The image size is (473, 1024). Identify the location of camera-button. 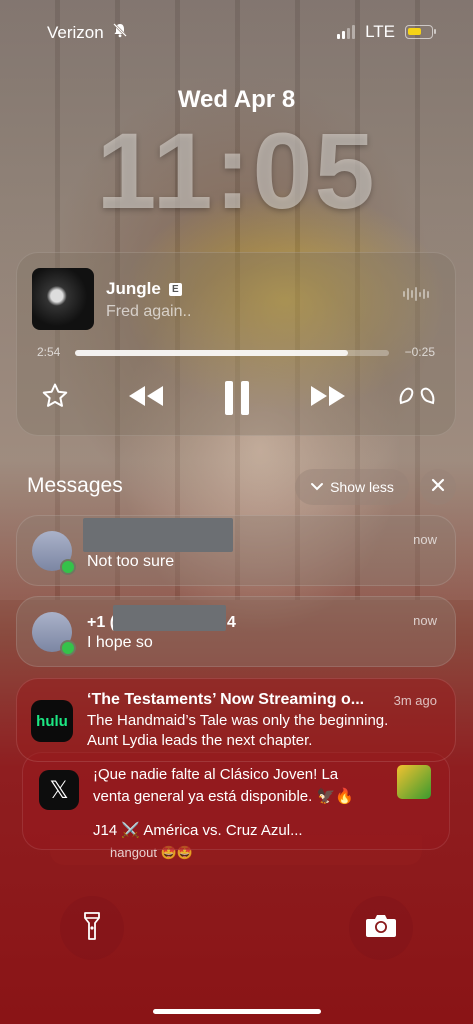
(381, 928).